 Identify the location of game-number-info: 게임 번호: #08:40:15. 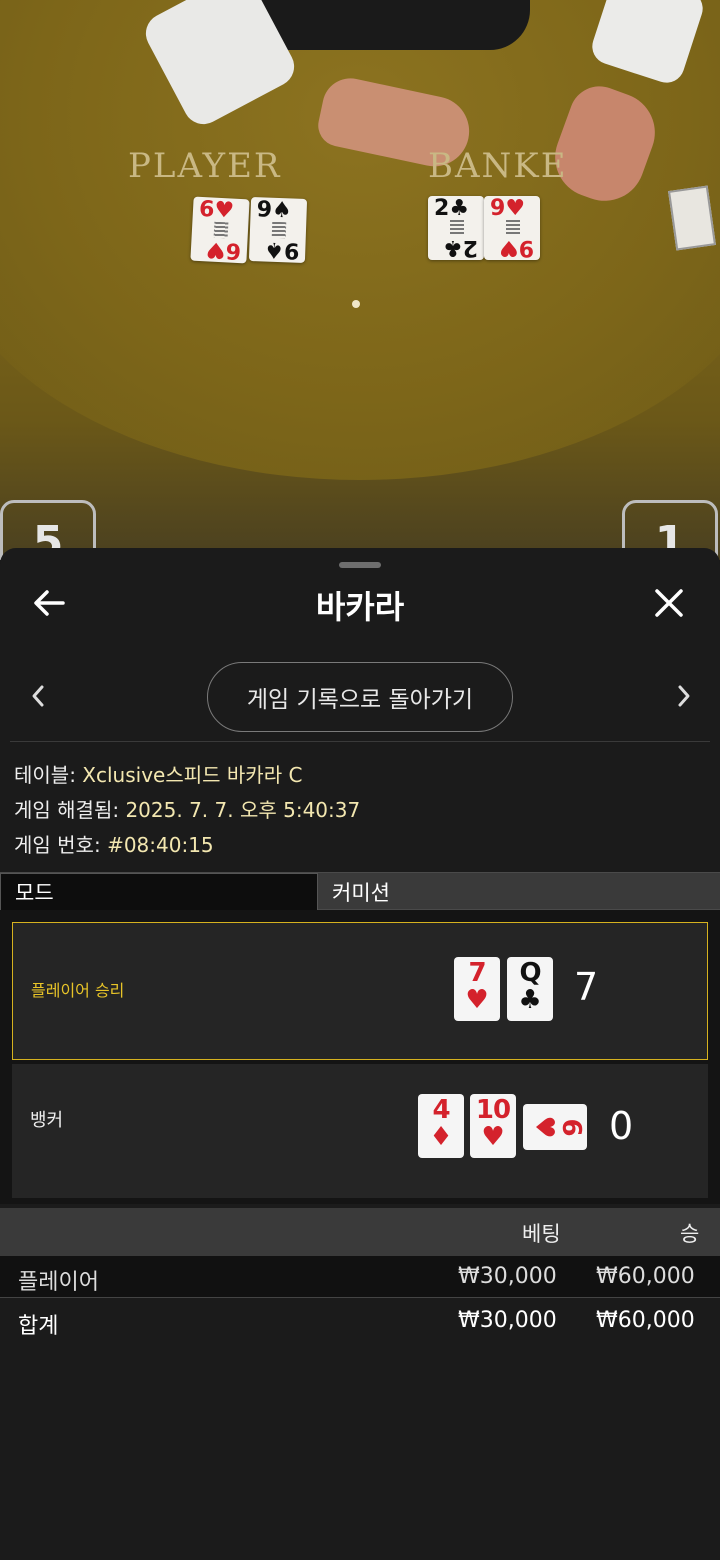
(114, 843).